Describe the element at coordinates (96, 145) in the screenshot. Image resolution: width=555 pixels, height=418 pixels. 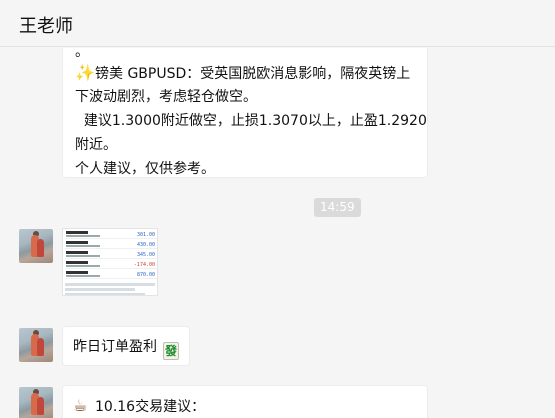
I see `message-line: 附近。` at that location.